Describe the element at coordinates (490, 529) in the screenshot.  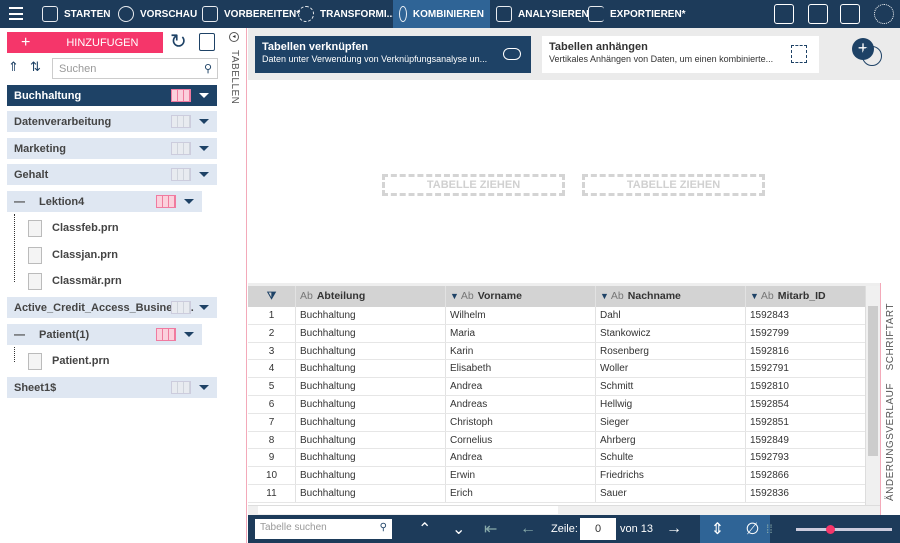
I see `first-icon: ⇤` at that location.